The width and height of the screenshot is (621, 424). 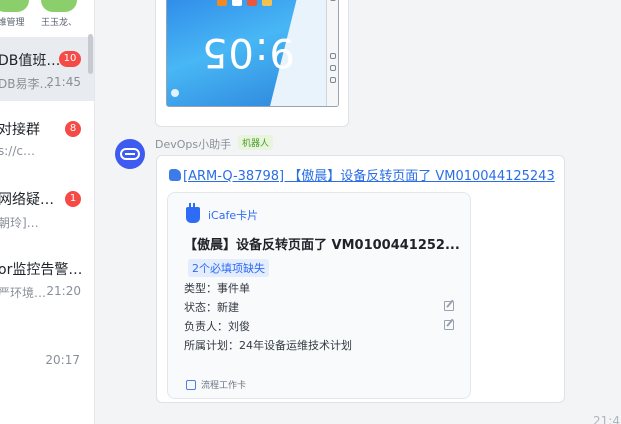 I want to click on message-time: 21:45, so click(x=607, y=419).